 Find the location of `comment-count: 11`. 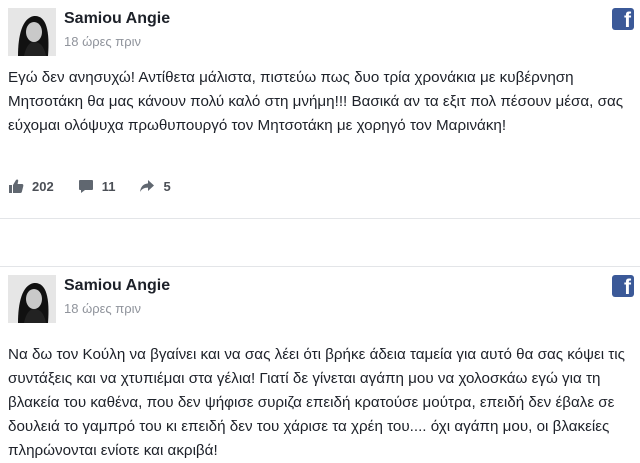

comment-count: 11 is located at coordinates (97, 186).